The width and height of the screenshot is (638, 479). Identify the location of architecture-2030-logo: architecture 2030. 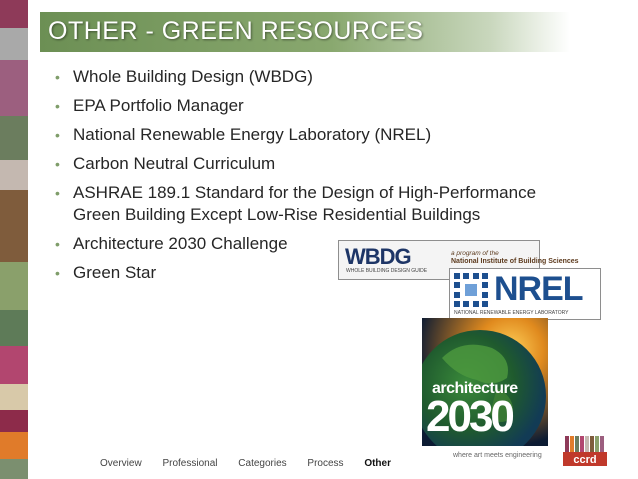
(485, 382).